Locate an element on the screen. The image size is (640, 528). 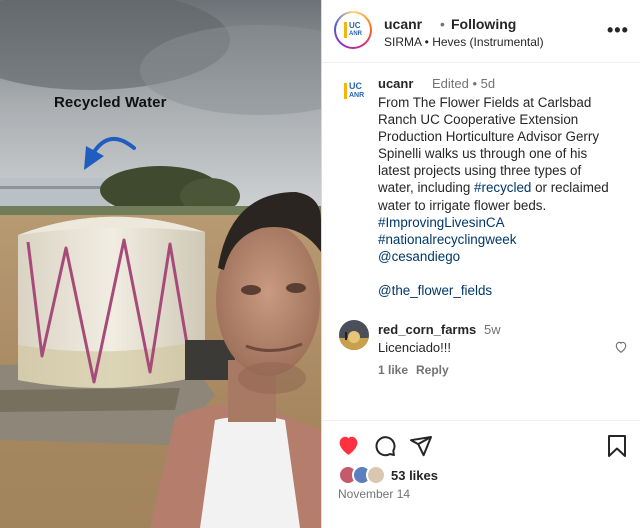
caption-line is located at coordinates (504, 273).